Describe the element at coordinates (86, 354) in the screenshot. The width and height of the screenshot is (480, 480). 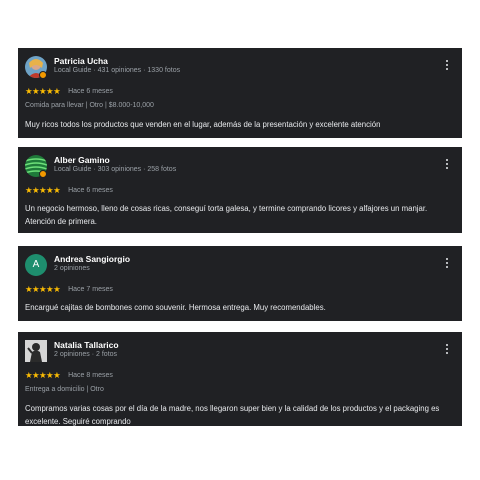
I see `reviewer-meta: 2 opiniones · 2 fotos` at that location.